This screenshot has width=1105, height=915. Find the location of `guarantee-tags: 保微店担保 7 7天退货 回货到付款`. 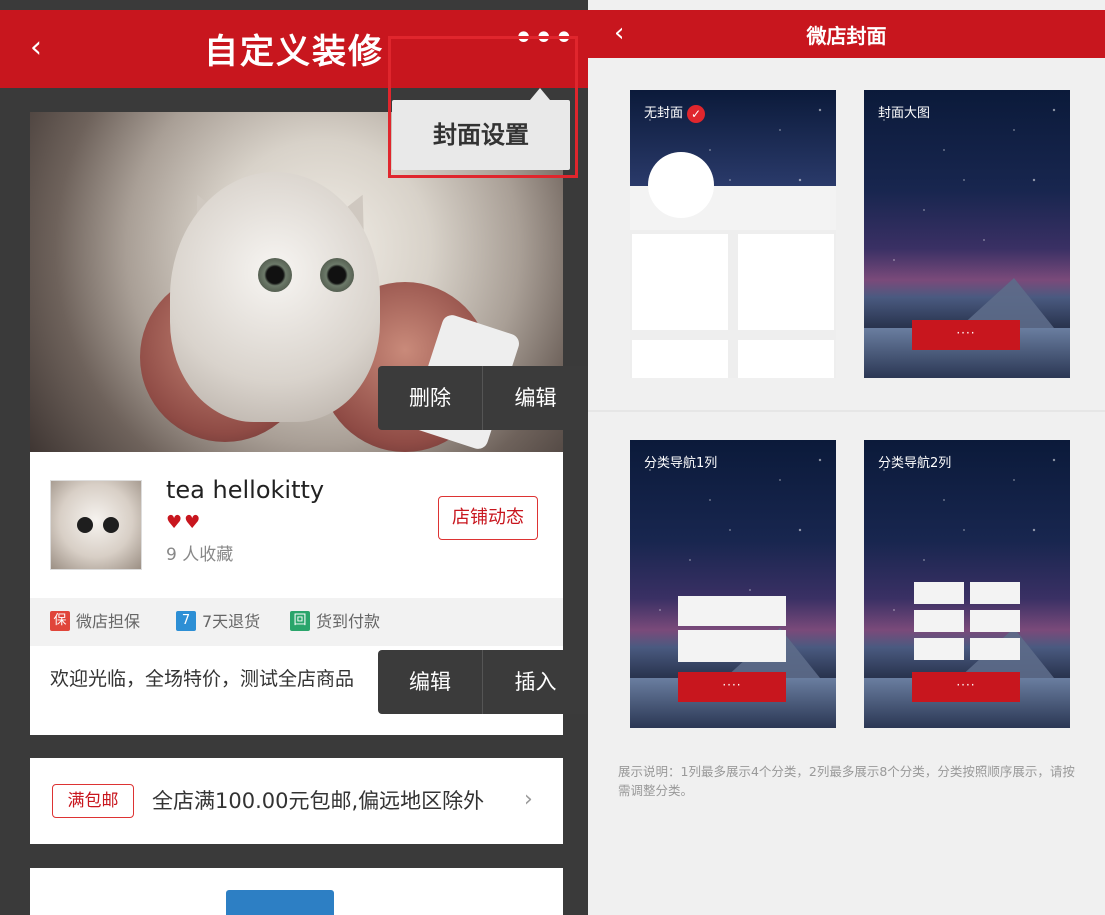

guarantee-tags: 保微店担保 7 7天退货 回货到付款 is located at coordinates (296, 622).